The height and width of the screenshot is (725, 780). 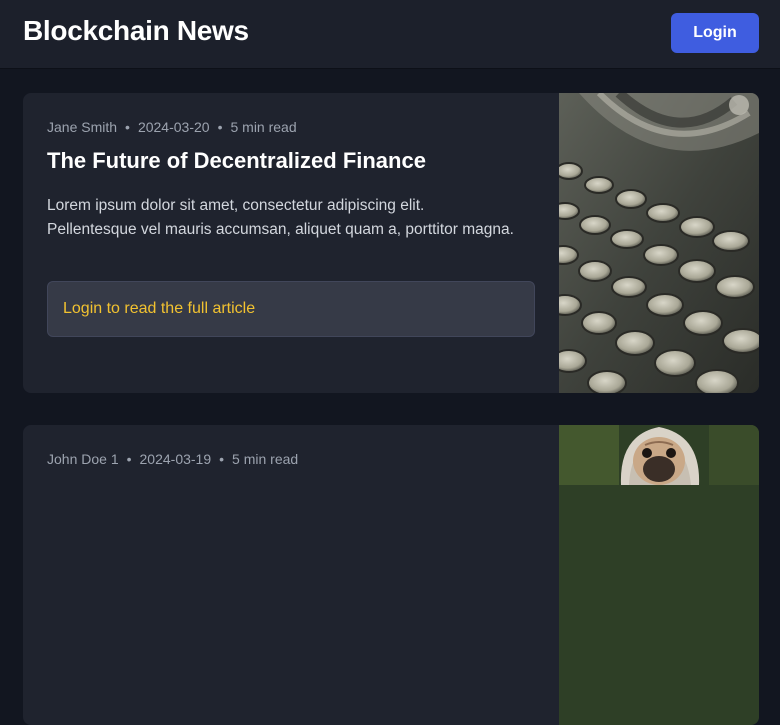 I want to click on login-button: Login, so click(x=715, y=33).